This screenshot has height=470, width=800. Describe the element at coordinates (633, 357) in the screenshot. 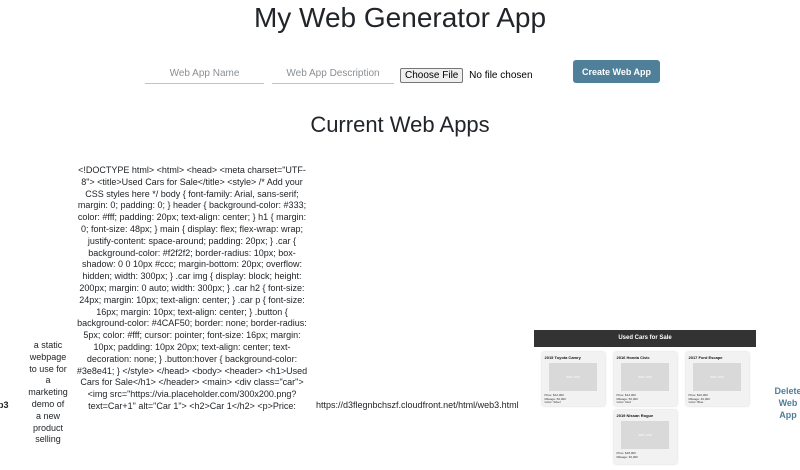

I see `car-title: 2016 Honda Civic` at that location.